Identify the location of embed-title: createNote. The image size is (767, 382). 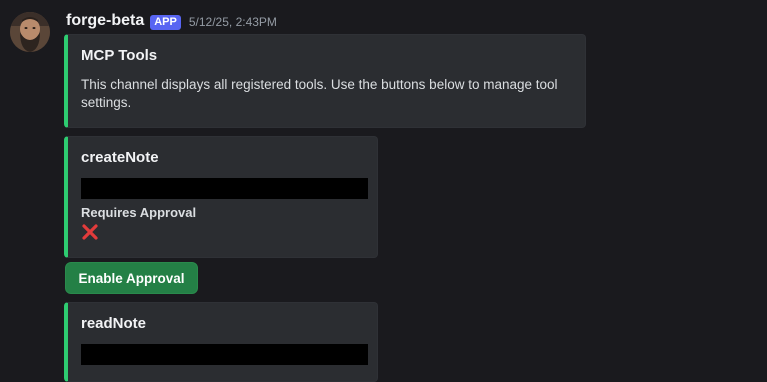
(120, 157).